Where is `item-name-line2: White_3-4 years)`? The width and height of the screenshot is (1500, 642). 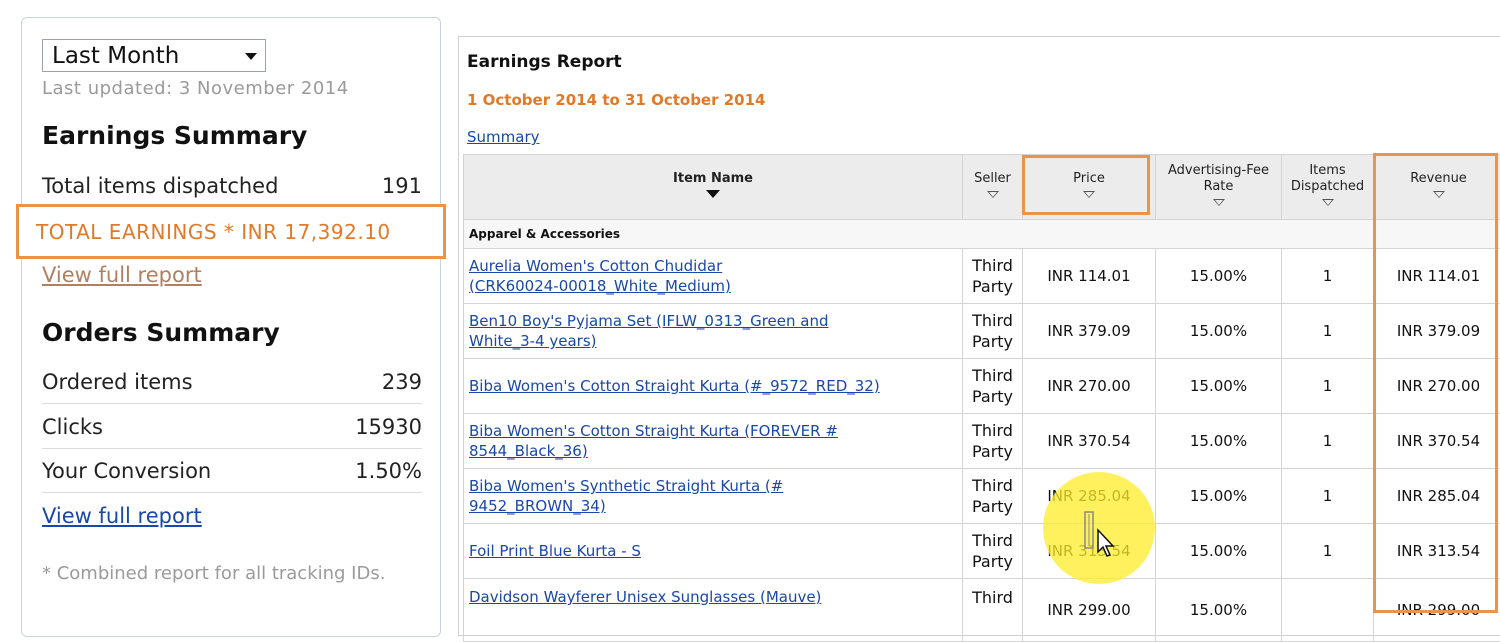 item-name-line2: White_3-4 years) is located at coordinates (533, 341).